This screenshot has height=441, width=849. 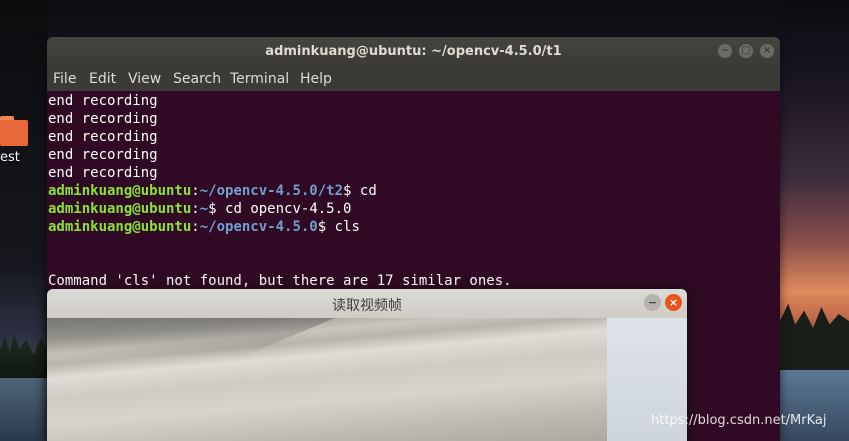 I want to click on terminal-title: adminkuang@ubuntu: ~/opencv-4.5.0/t1, so click(x=413, y=51).